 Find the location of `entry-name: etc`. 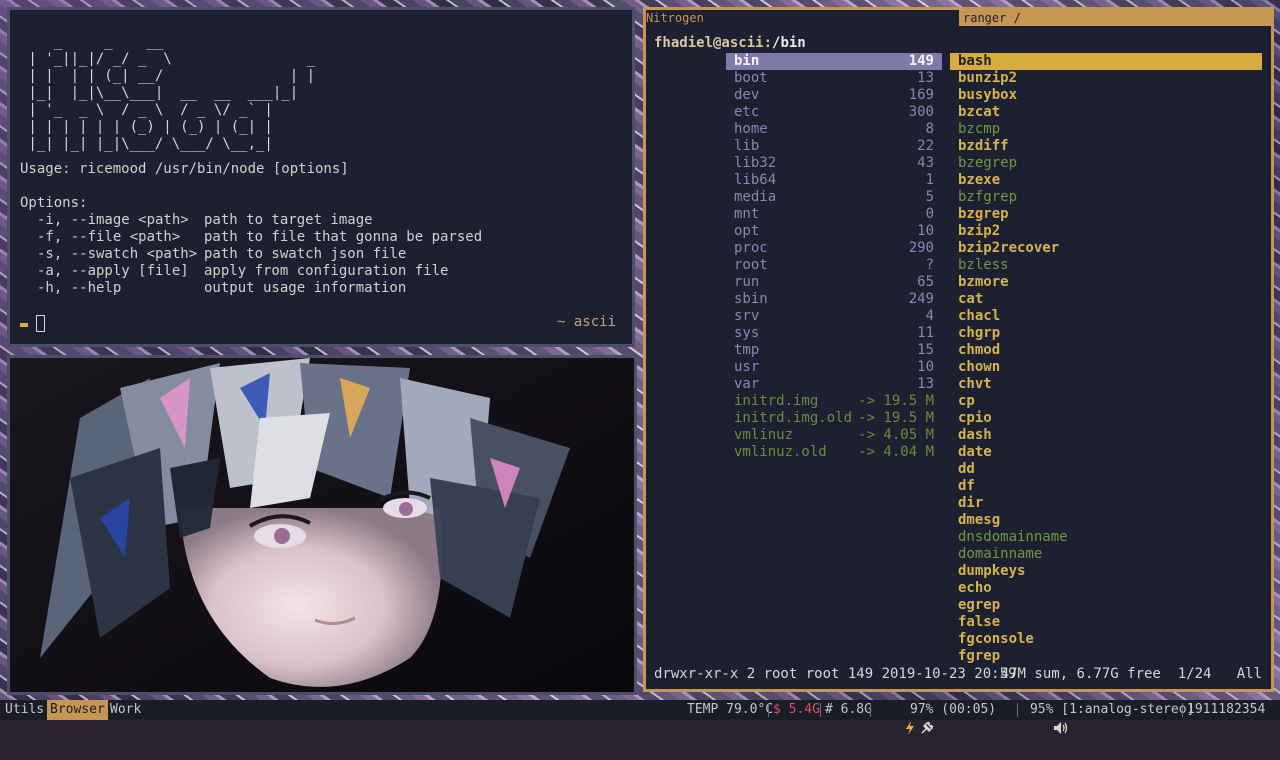

entry-name: etc is located at coordinates (747, 112).